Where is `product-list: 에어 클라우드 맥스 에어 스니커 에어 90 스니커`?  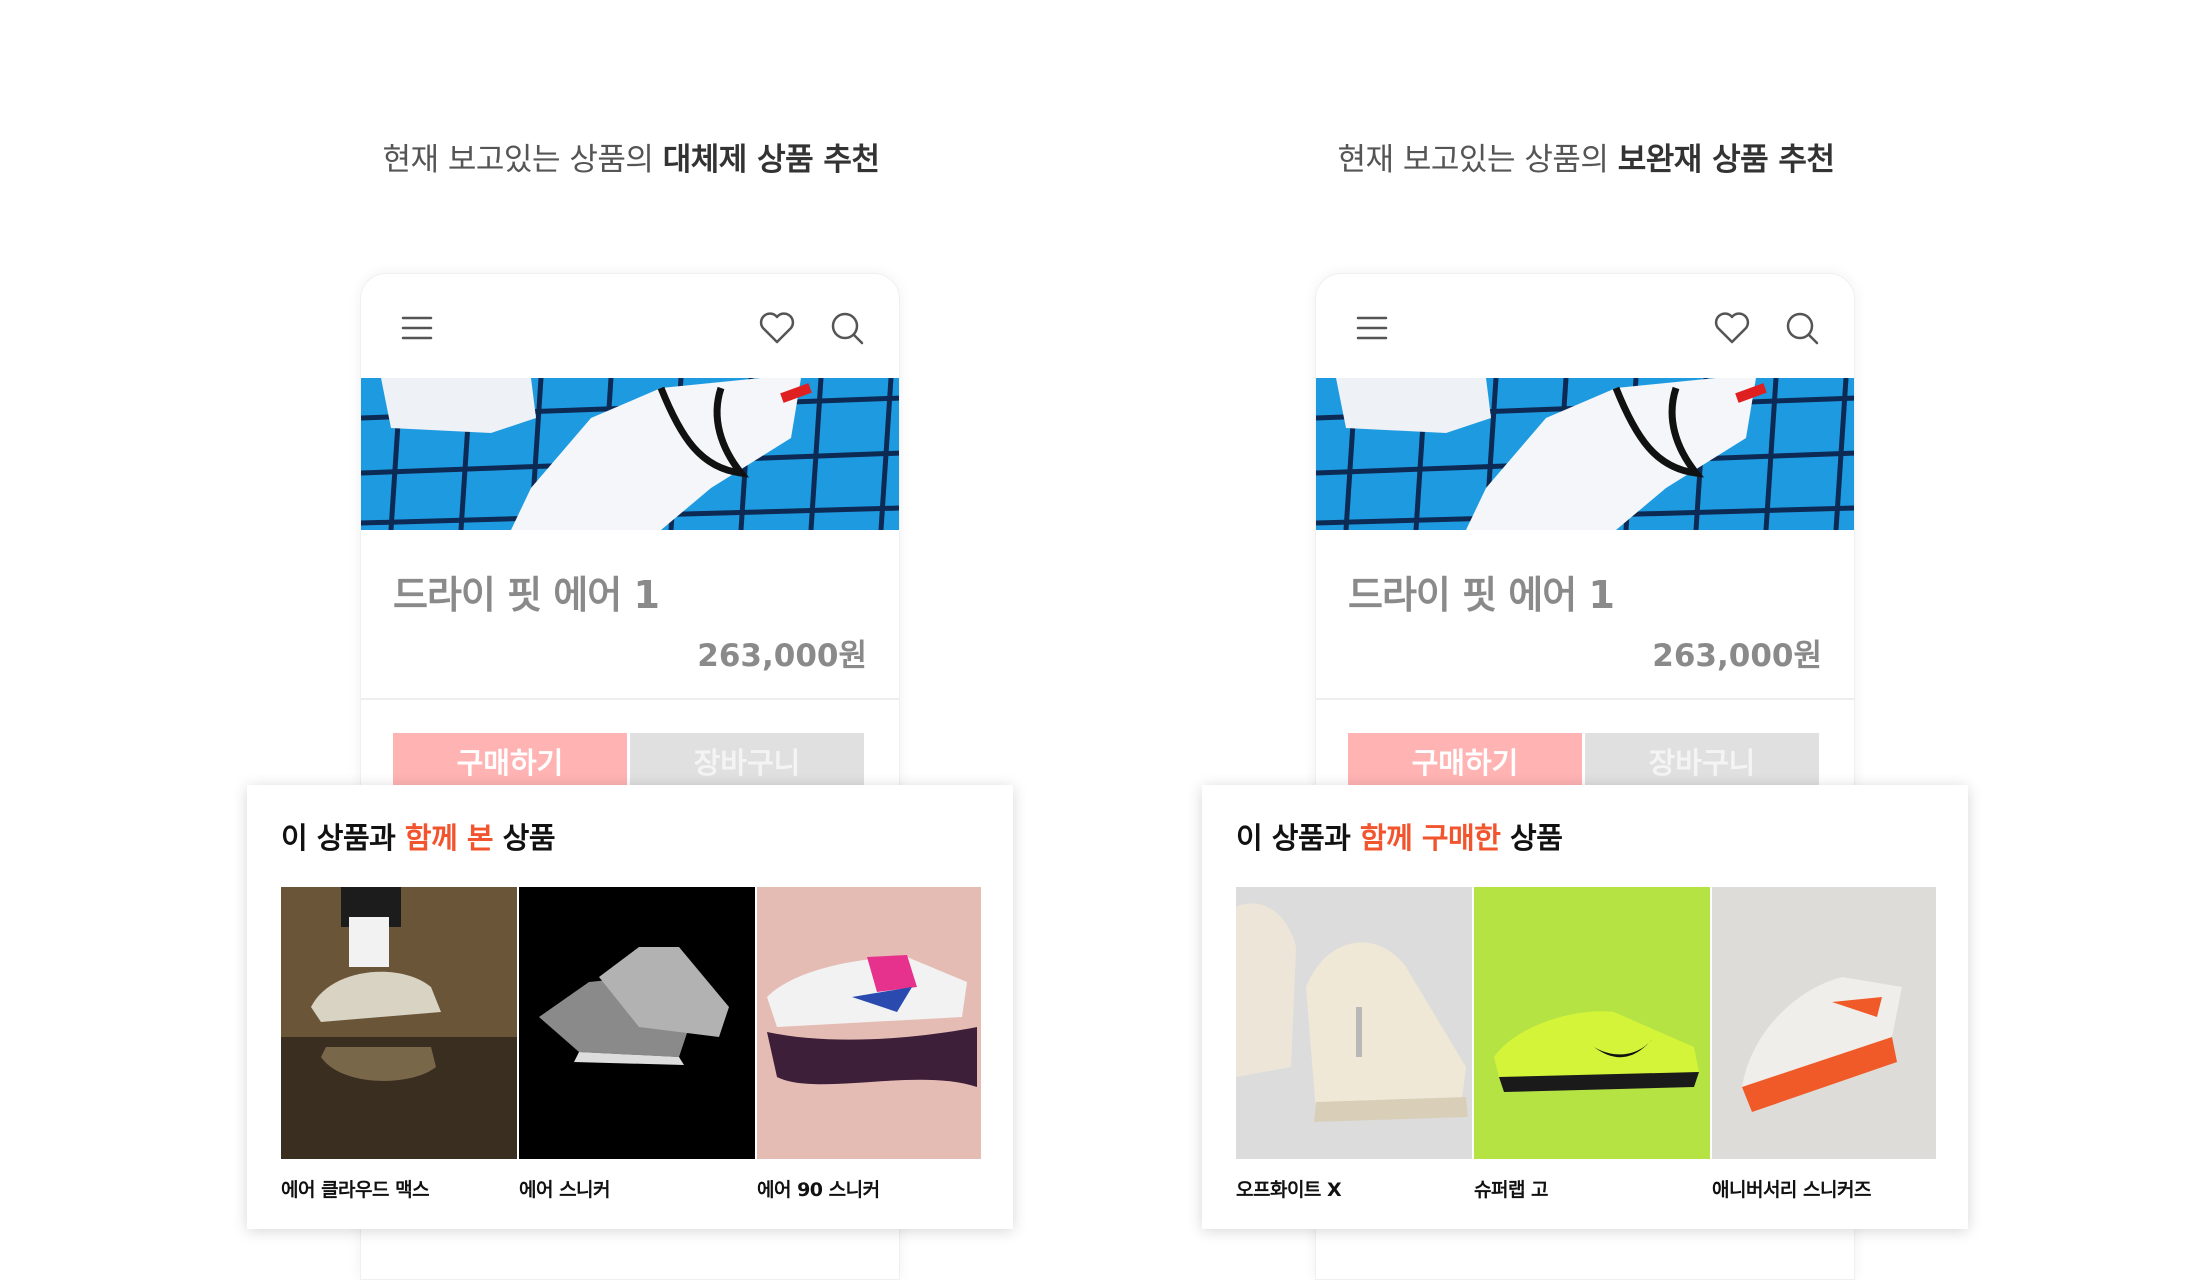
product-list: 에어 클라우드 맥스 에어 스니커 에어 90 스니커 is located at coordinates (631, 1044).